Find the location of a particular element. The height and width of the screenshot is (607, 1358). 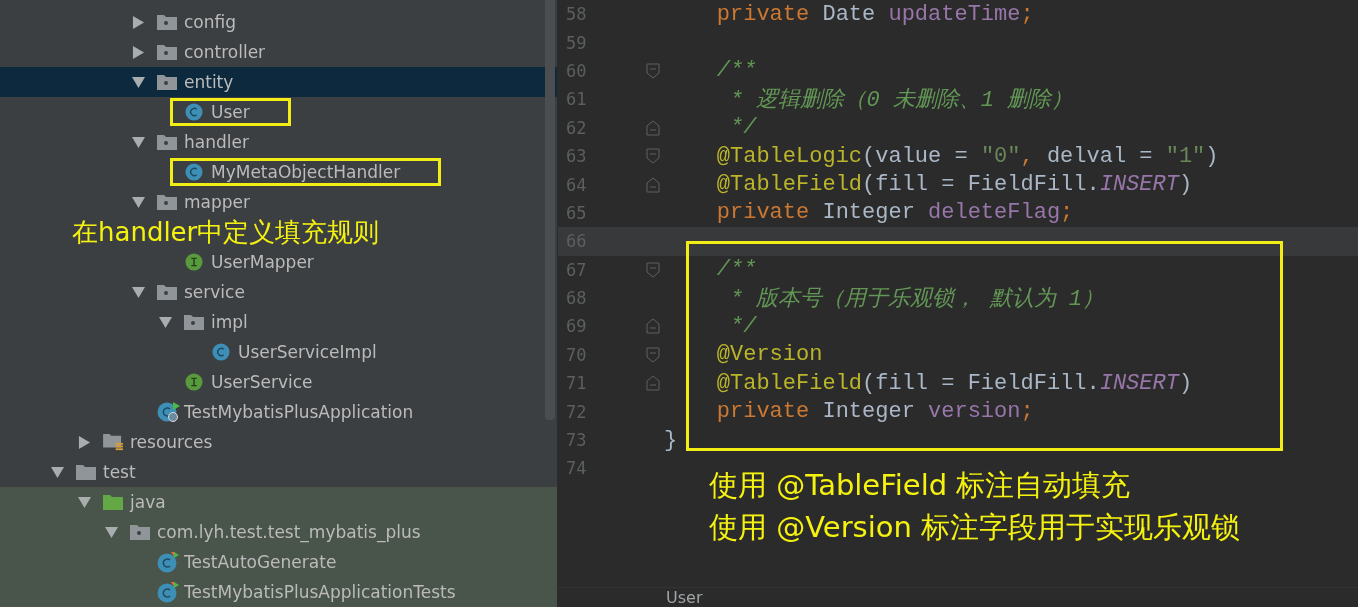

tree-item-label: mapper is located at coordinates (217, 202).